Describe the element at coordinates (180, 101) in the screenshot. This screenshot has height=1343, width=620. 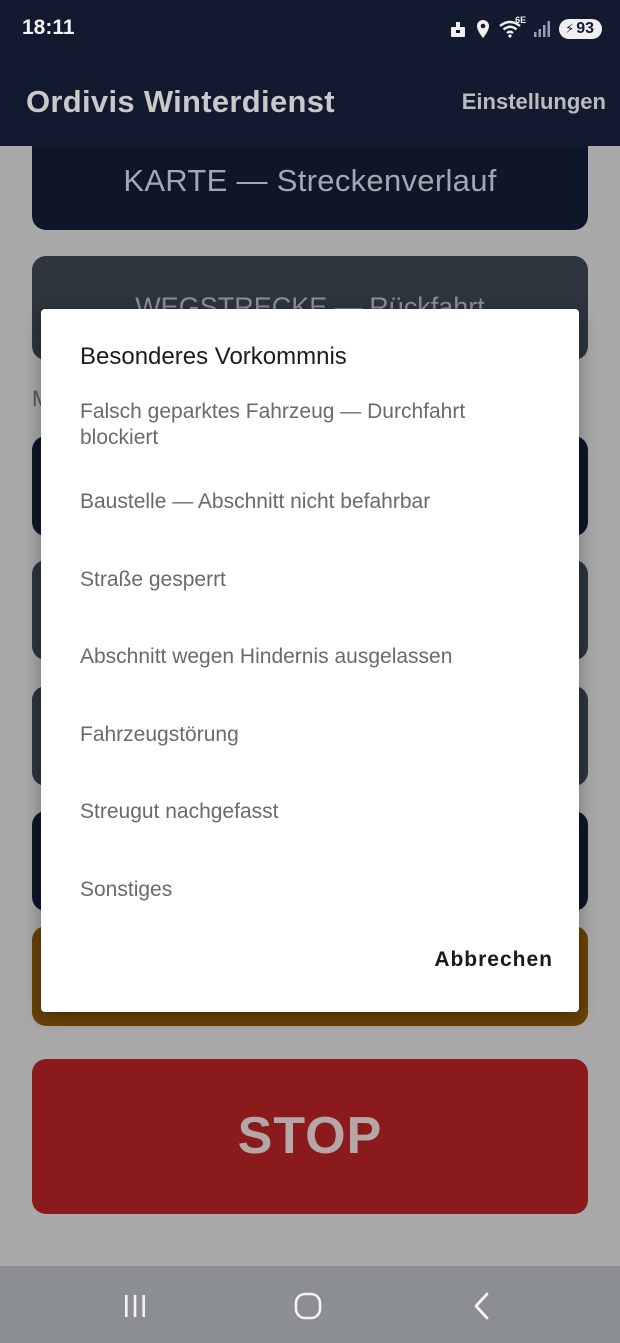
I see `app-title: Ordivis Winterdienst` at that location.